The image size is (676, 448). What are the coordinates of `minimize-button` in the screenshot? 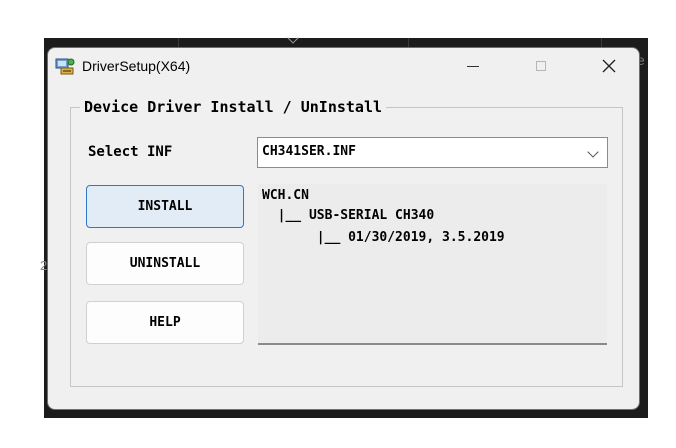 It's located at (473, 66).